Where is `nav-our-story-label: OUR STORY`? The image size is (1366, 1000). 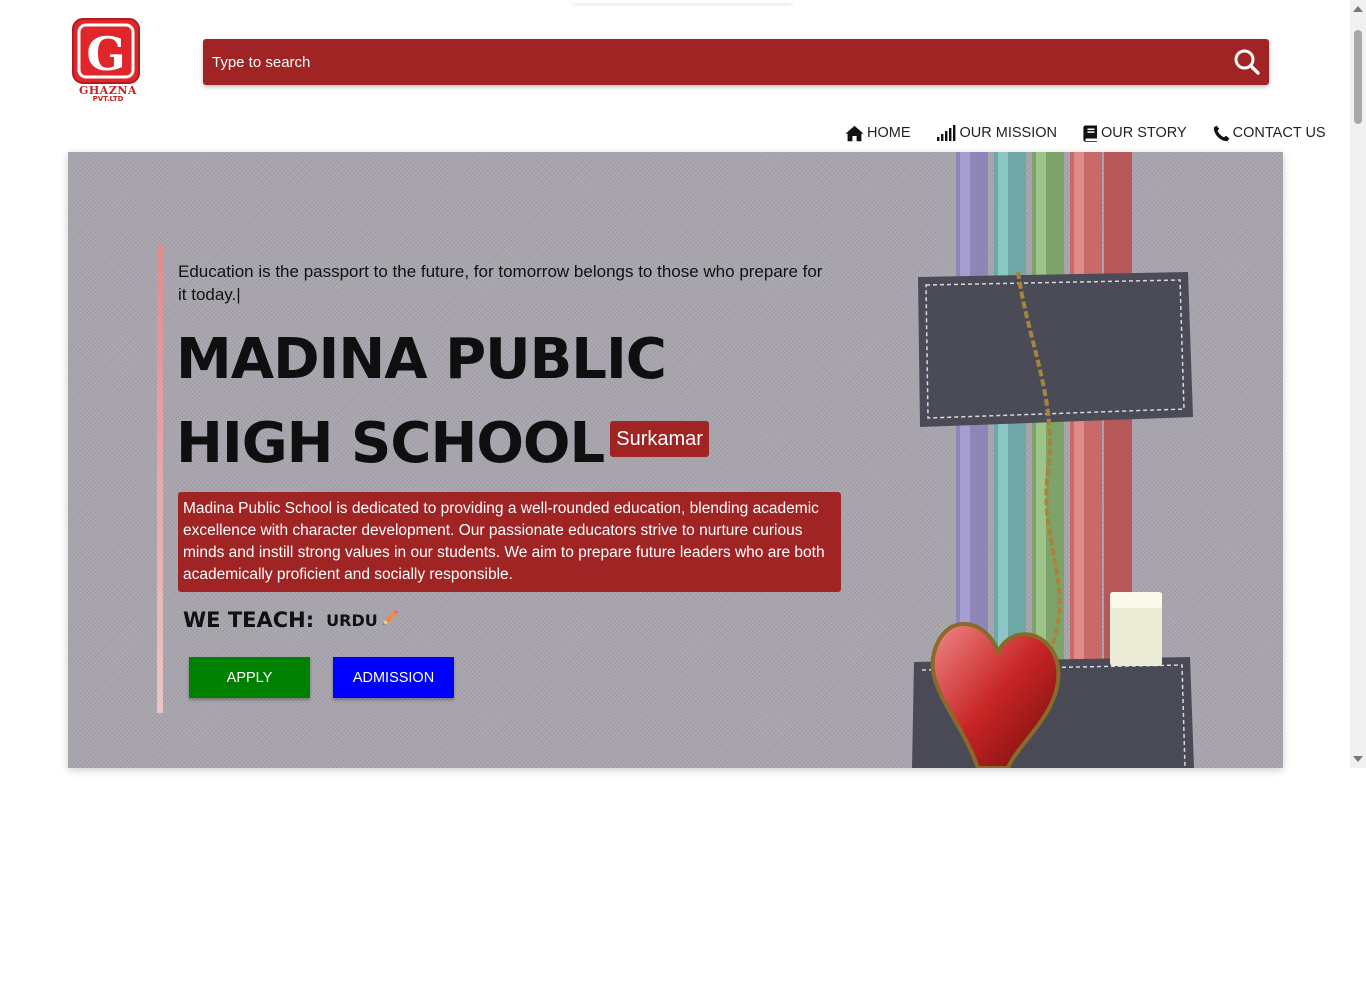 nav-our-story-label: OUR STORY is located at coordinates (1143, 133).